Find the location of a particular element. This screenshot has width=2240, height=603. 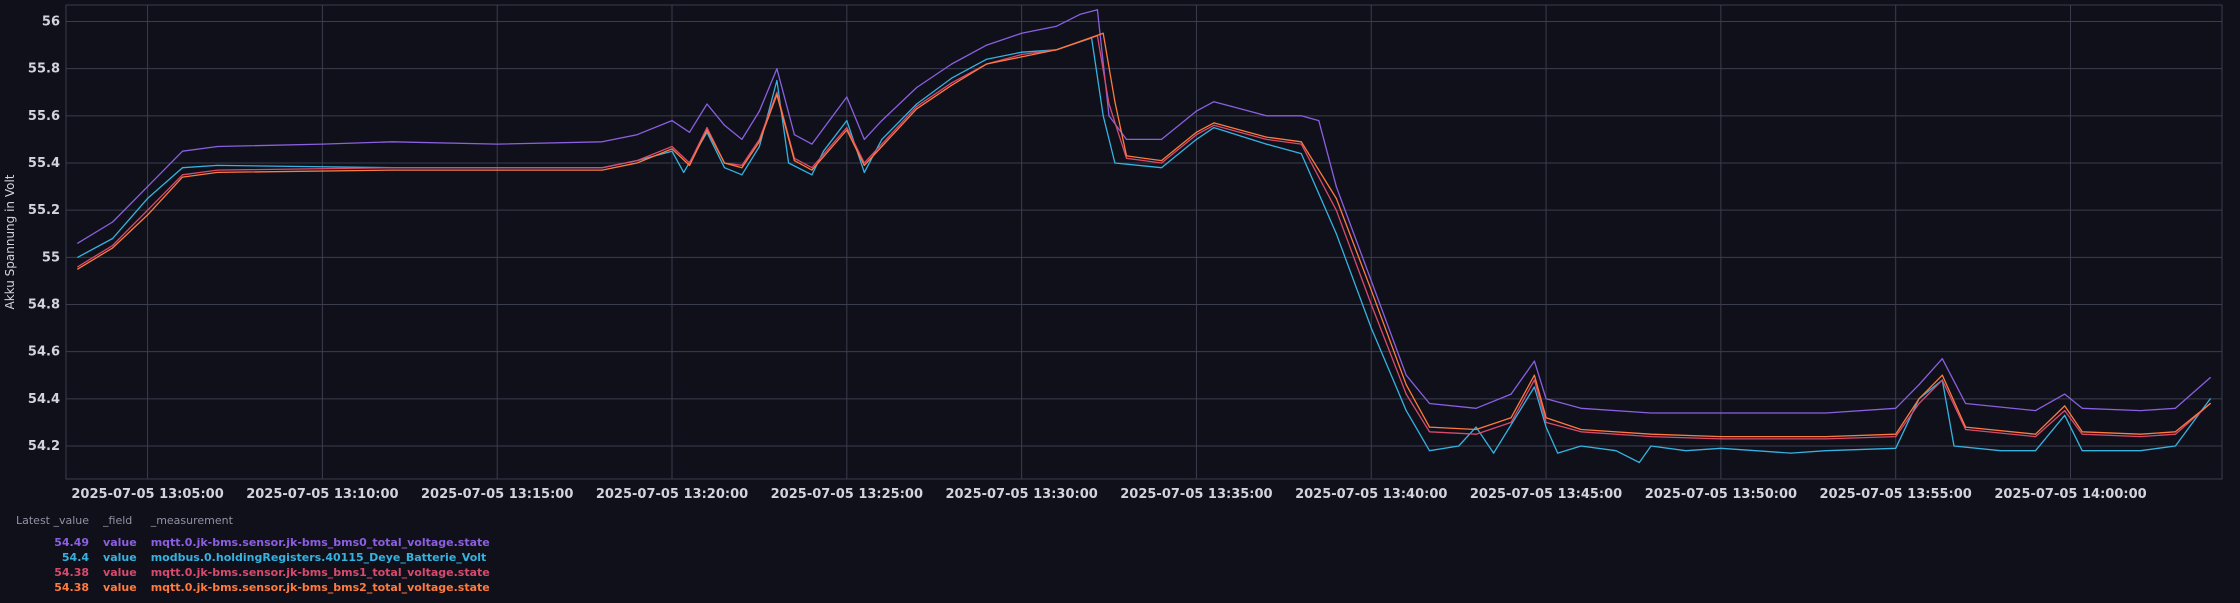

x-tick-label: 2025-07-05 13:50:00 is located at coordinates (1721, 494).